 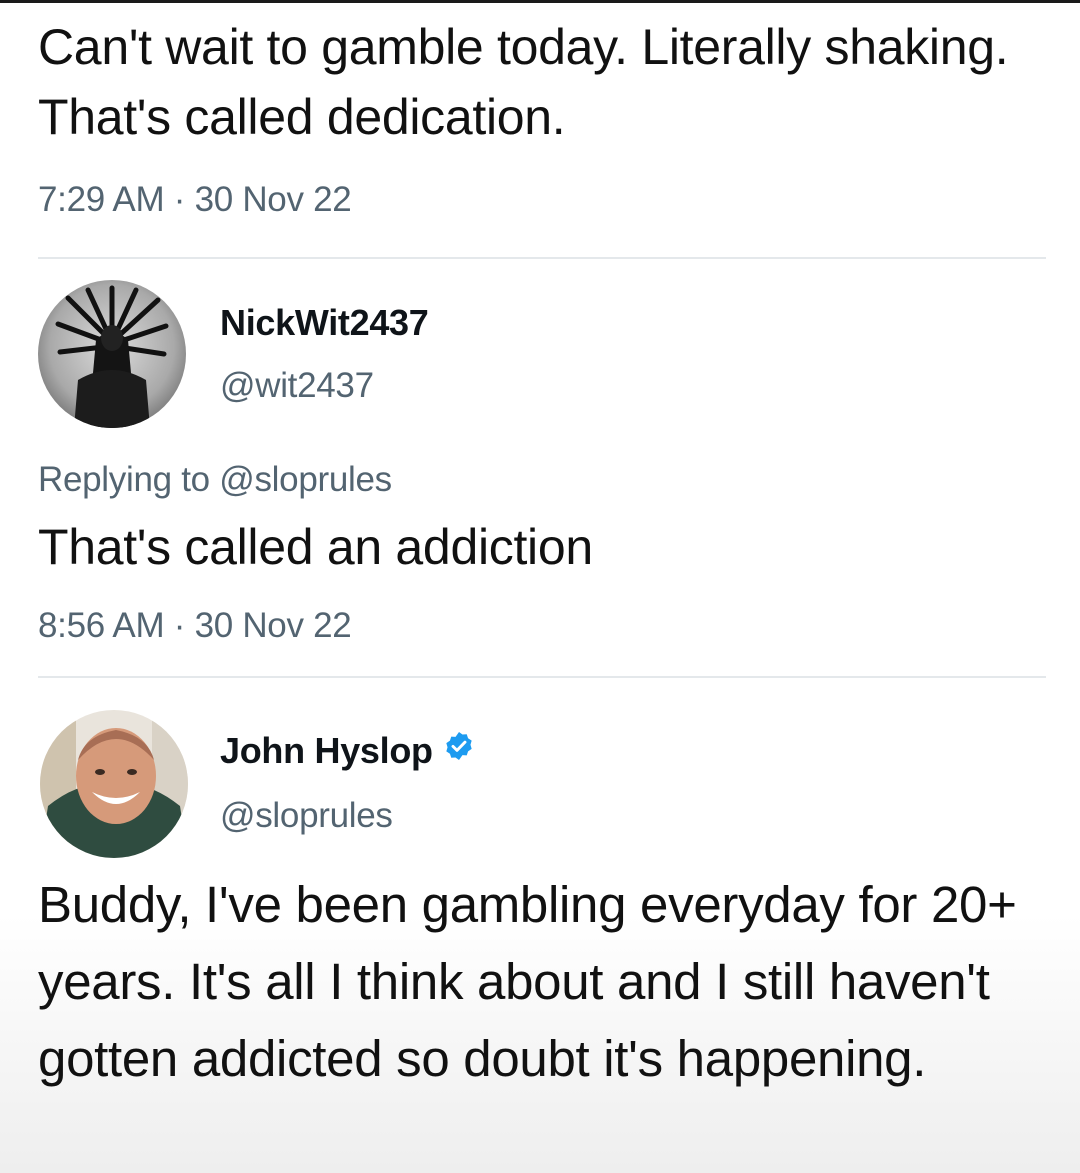 What do you see at coordinates (101, 199) in the screenshot?
I see `tweet-time: 7:29 AM` at bounding box center [101, 199].